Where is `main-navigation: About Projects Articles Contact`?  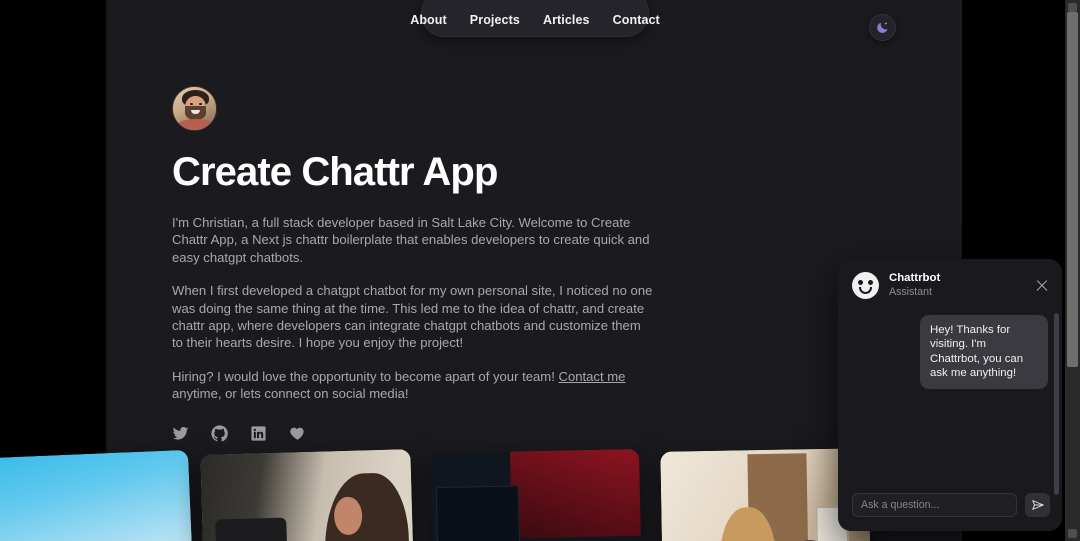 main-navigation: About Projects Articles Contact is located at coordinates (535, 18).